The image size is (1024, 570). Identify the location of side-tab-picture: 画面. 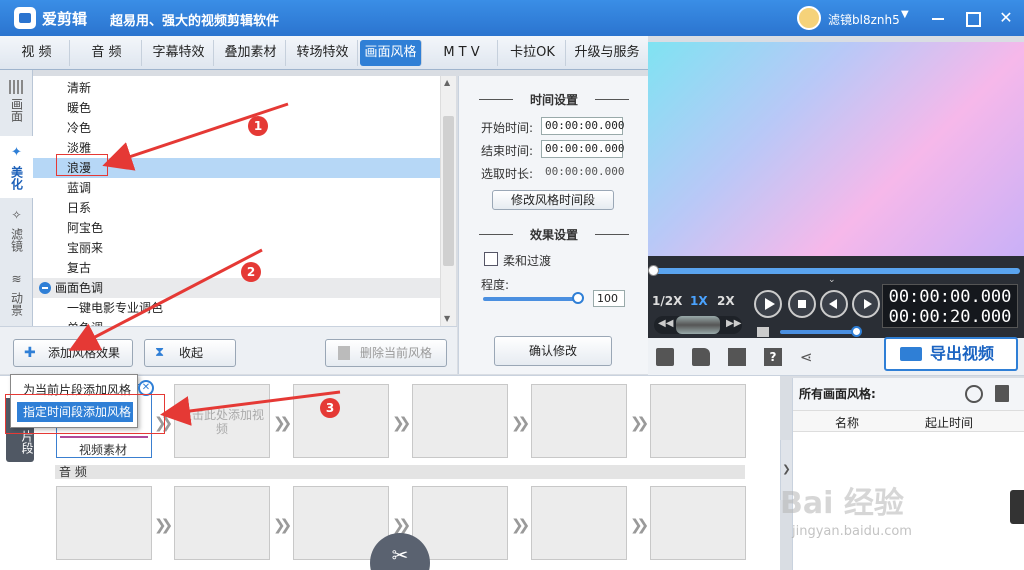
(16, 106).